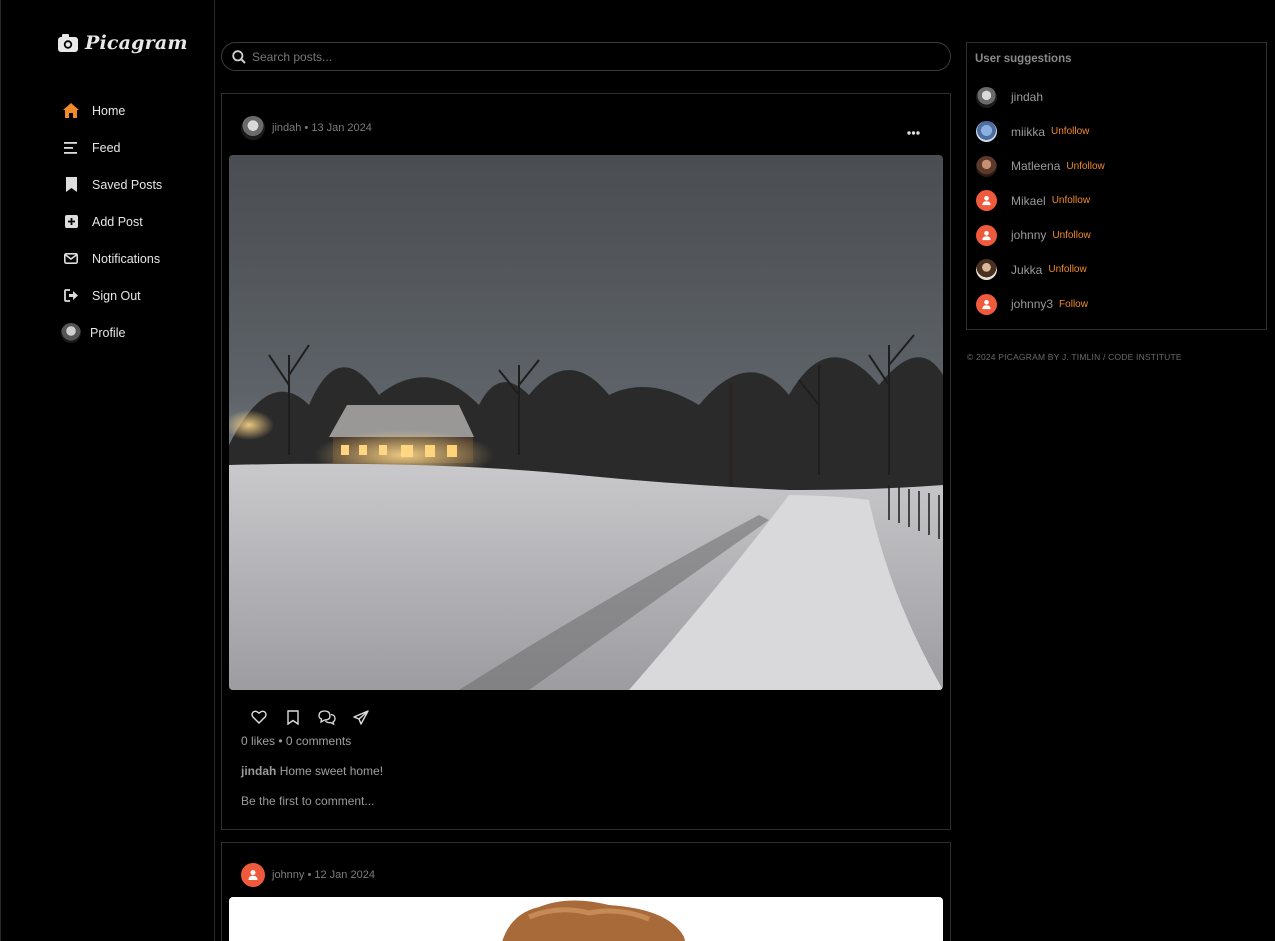 This screenshot has height=941, width=1275. I want to click on nav-feed-label: Feed, so click(106, 147).